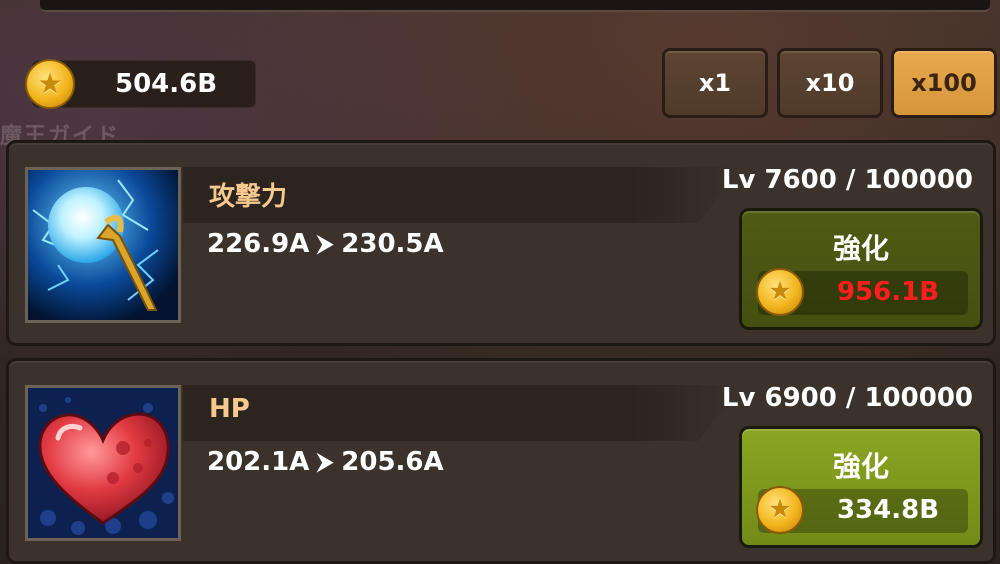 The image size is (1000, 564). I want to click on multiplier-x1-button: x1, so click(715, 83).